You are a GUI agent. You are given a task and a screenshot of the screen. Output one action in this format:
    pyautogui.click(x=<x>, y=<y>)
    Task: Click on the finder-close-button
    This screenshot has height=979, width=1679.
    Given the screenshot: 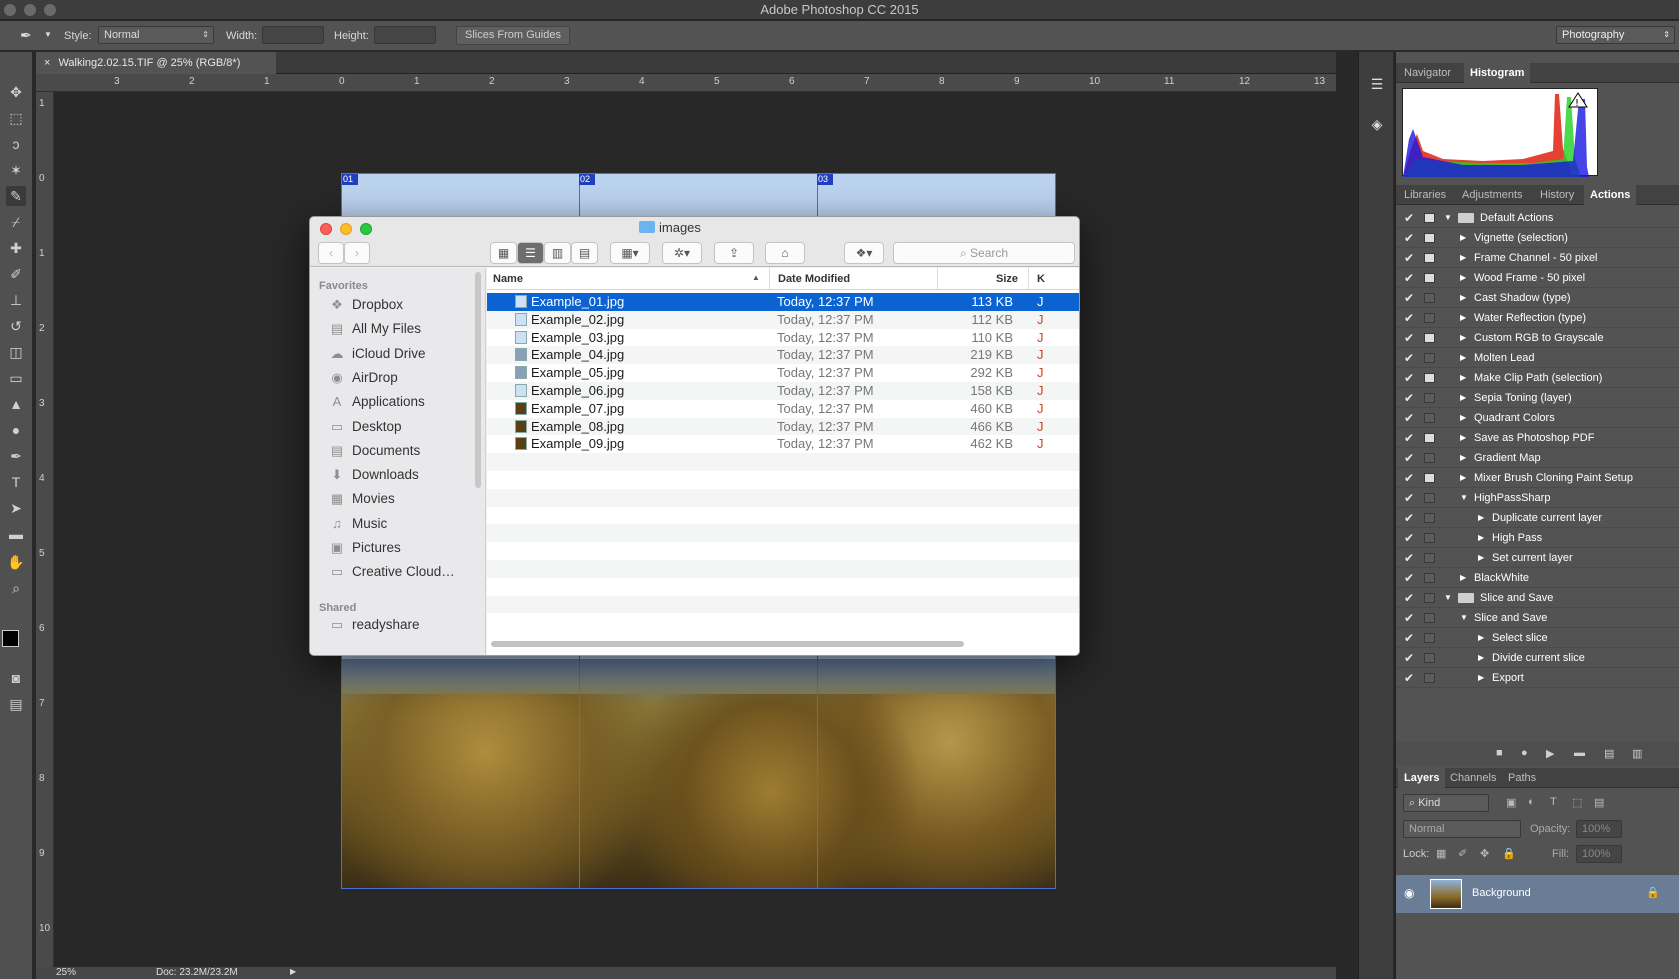 What is the action you would take?
    pyautogui.click(x=326, y=229)
    